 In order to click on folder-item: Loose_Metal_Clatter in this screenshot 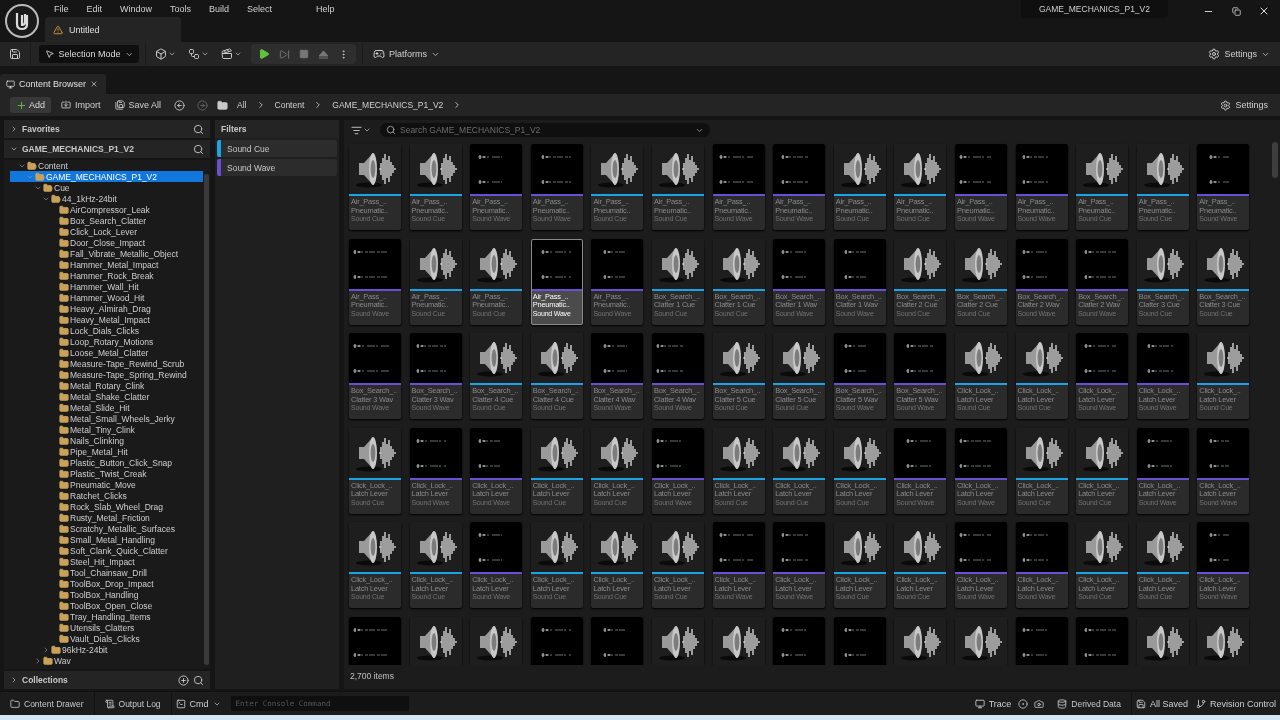, I will do `click(106, 352)`.